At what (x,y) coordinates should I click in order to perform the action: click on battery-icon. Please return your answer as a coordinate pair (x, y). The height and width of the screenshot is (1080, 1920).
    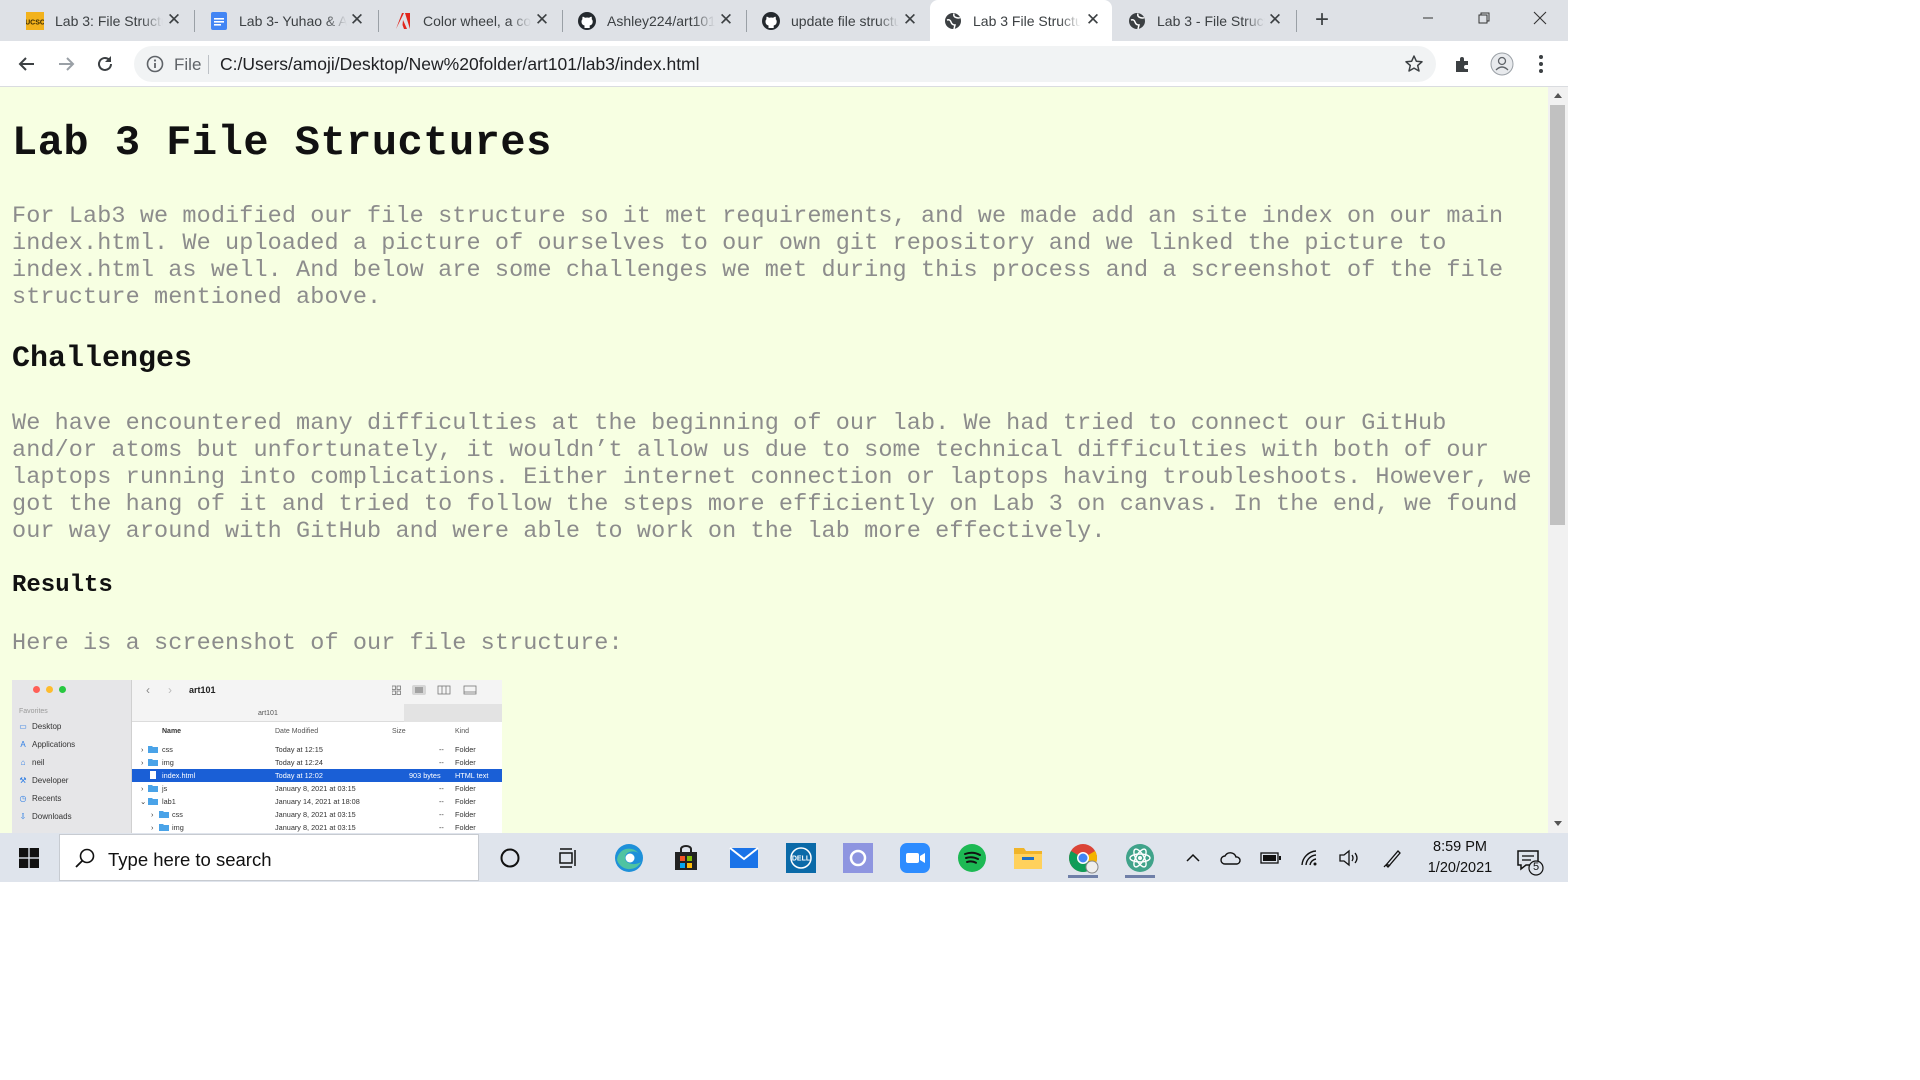
    Looking at the image, I should click on (1270, 858).